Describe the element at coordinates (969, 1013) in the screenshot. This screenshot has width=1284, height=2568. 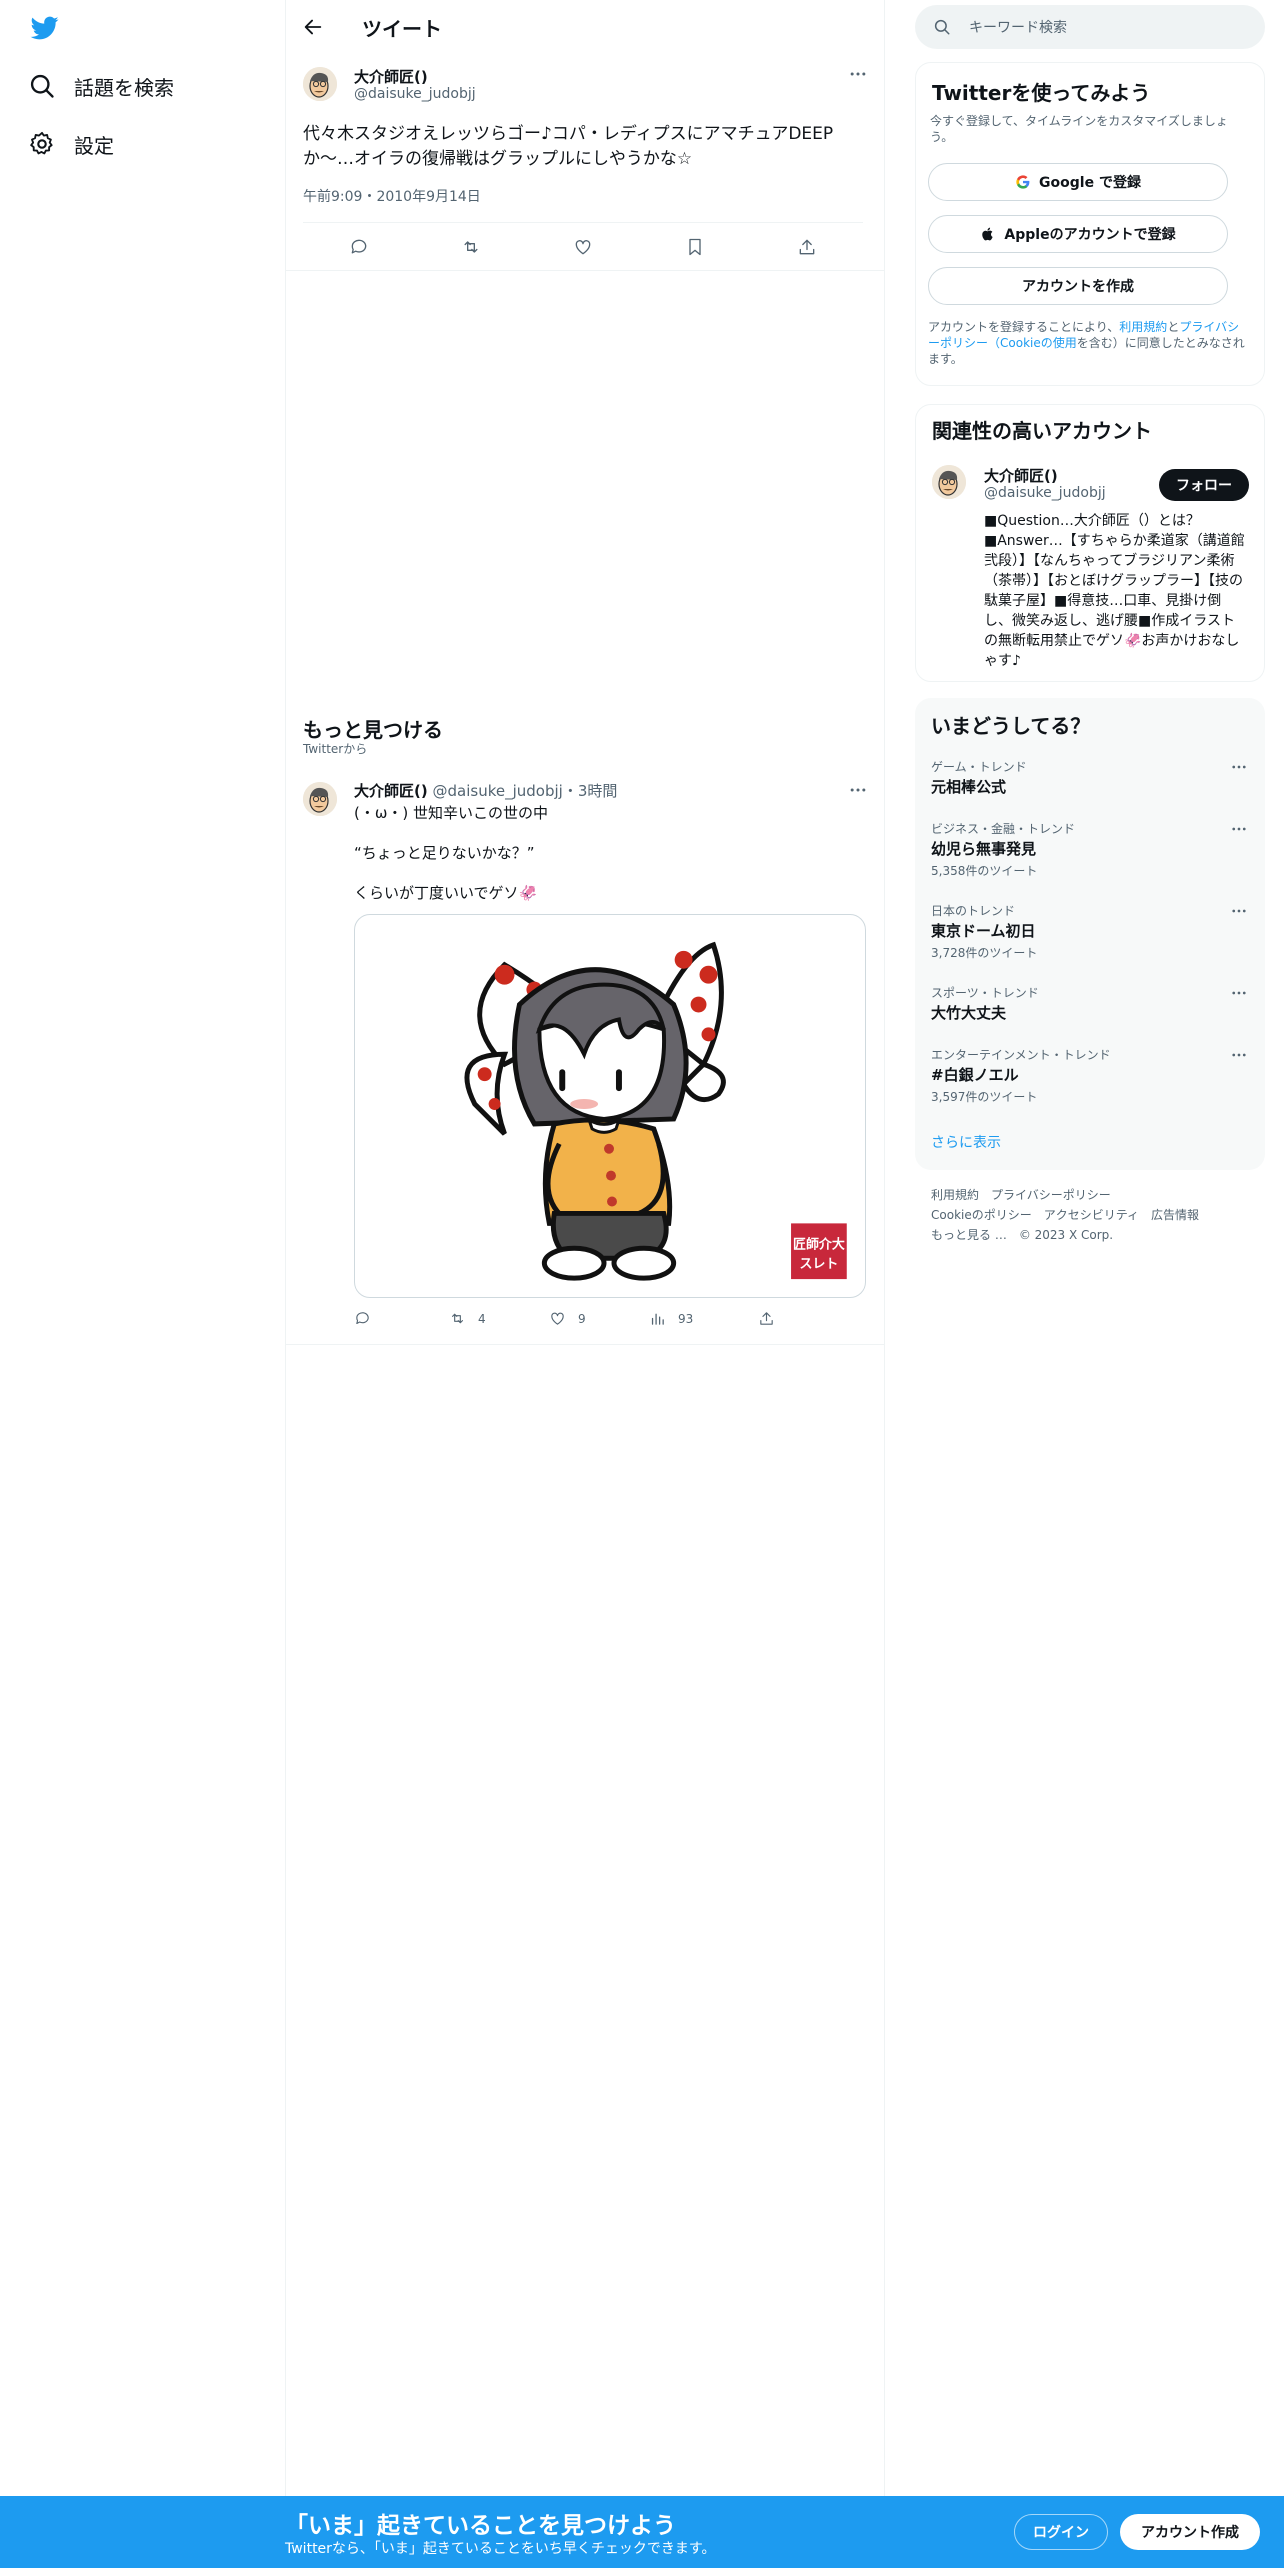
I see `trend-name: 大竹大丈夫` at that location.